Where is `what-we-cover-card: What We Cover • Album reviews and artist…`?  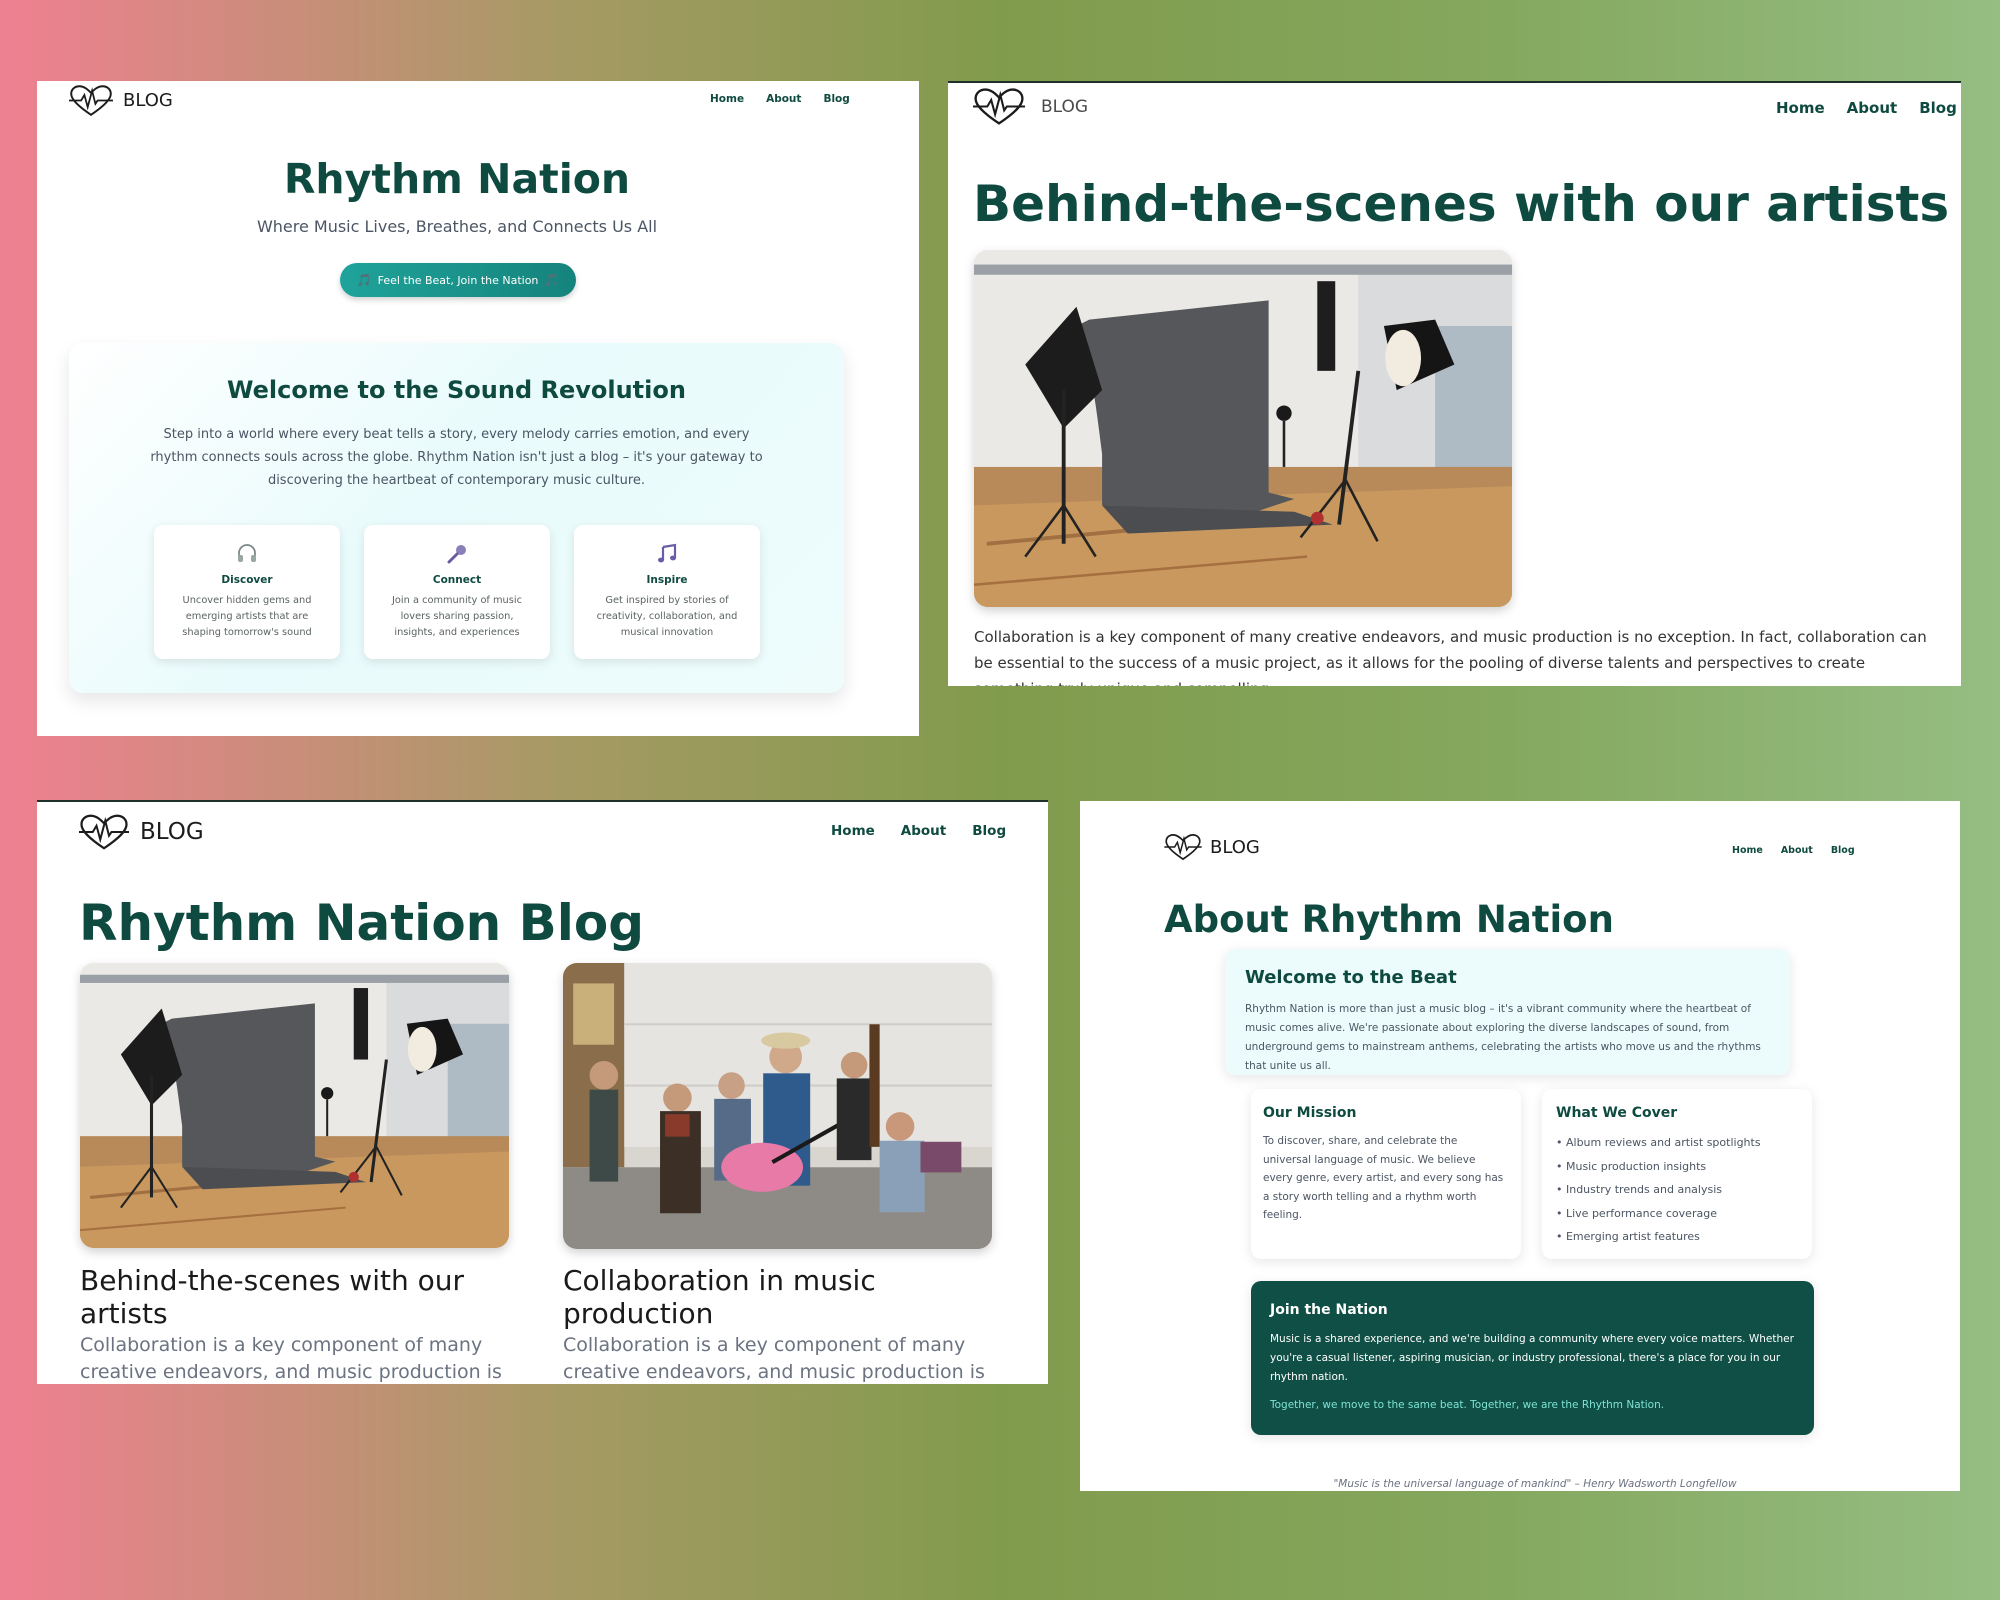
what-we-cover-card: What We Cover • Album reviews and artist… is located at coordinates (1677, 1174).